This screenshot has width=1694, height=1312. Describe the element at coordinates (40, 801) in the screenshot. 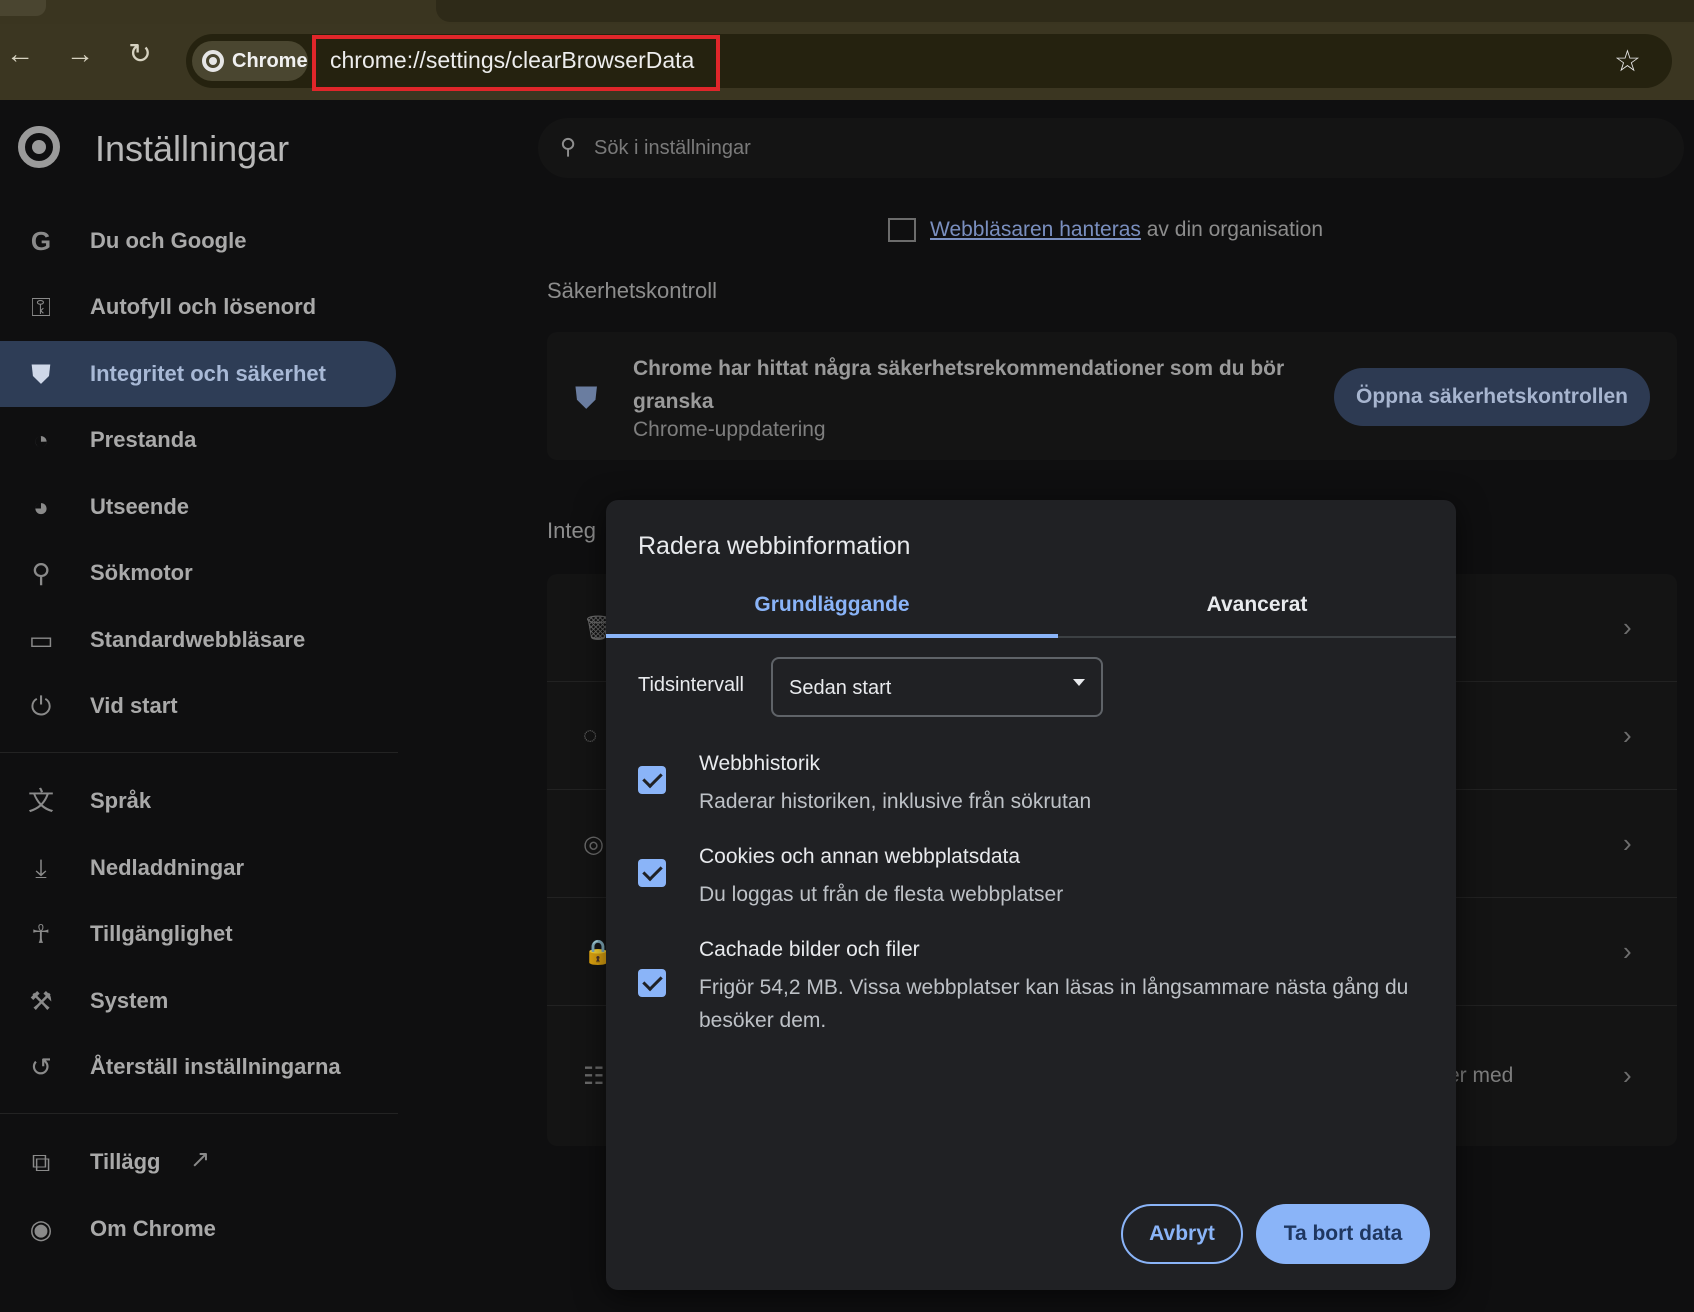

I see `translate-icon: 文` at that location.